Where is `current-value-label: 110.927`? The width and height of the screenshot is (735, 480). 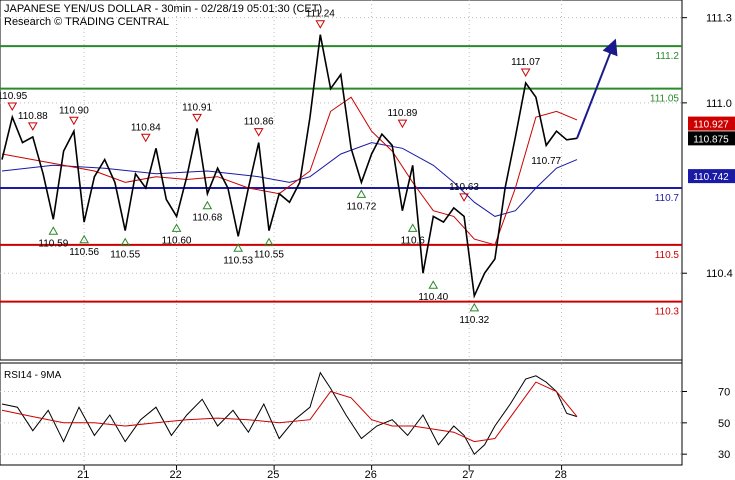
current-value-label: 110.927 is located at coordinates (711, 125).